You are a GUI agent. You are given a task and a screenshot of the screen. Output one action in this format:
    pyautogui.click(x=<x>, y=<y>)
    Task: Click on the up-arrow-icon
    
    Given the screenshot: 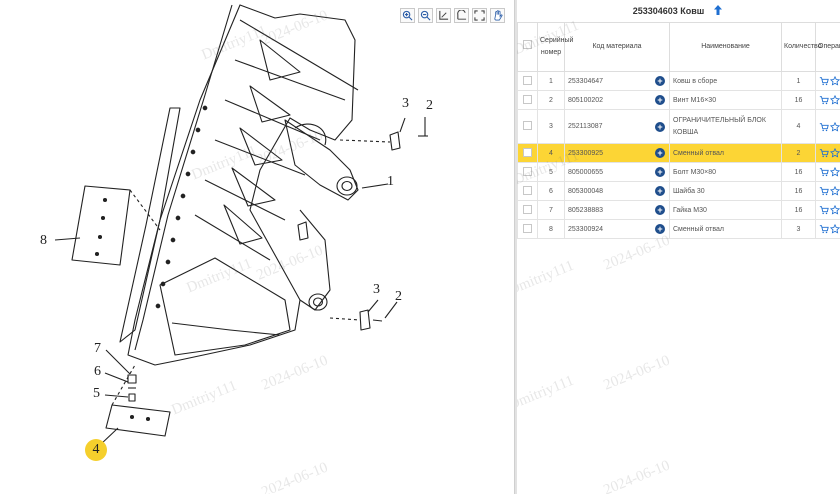 What is the action you would take?
    pyautogui.click(x=718, y=11)
    